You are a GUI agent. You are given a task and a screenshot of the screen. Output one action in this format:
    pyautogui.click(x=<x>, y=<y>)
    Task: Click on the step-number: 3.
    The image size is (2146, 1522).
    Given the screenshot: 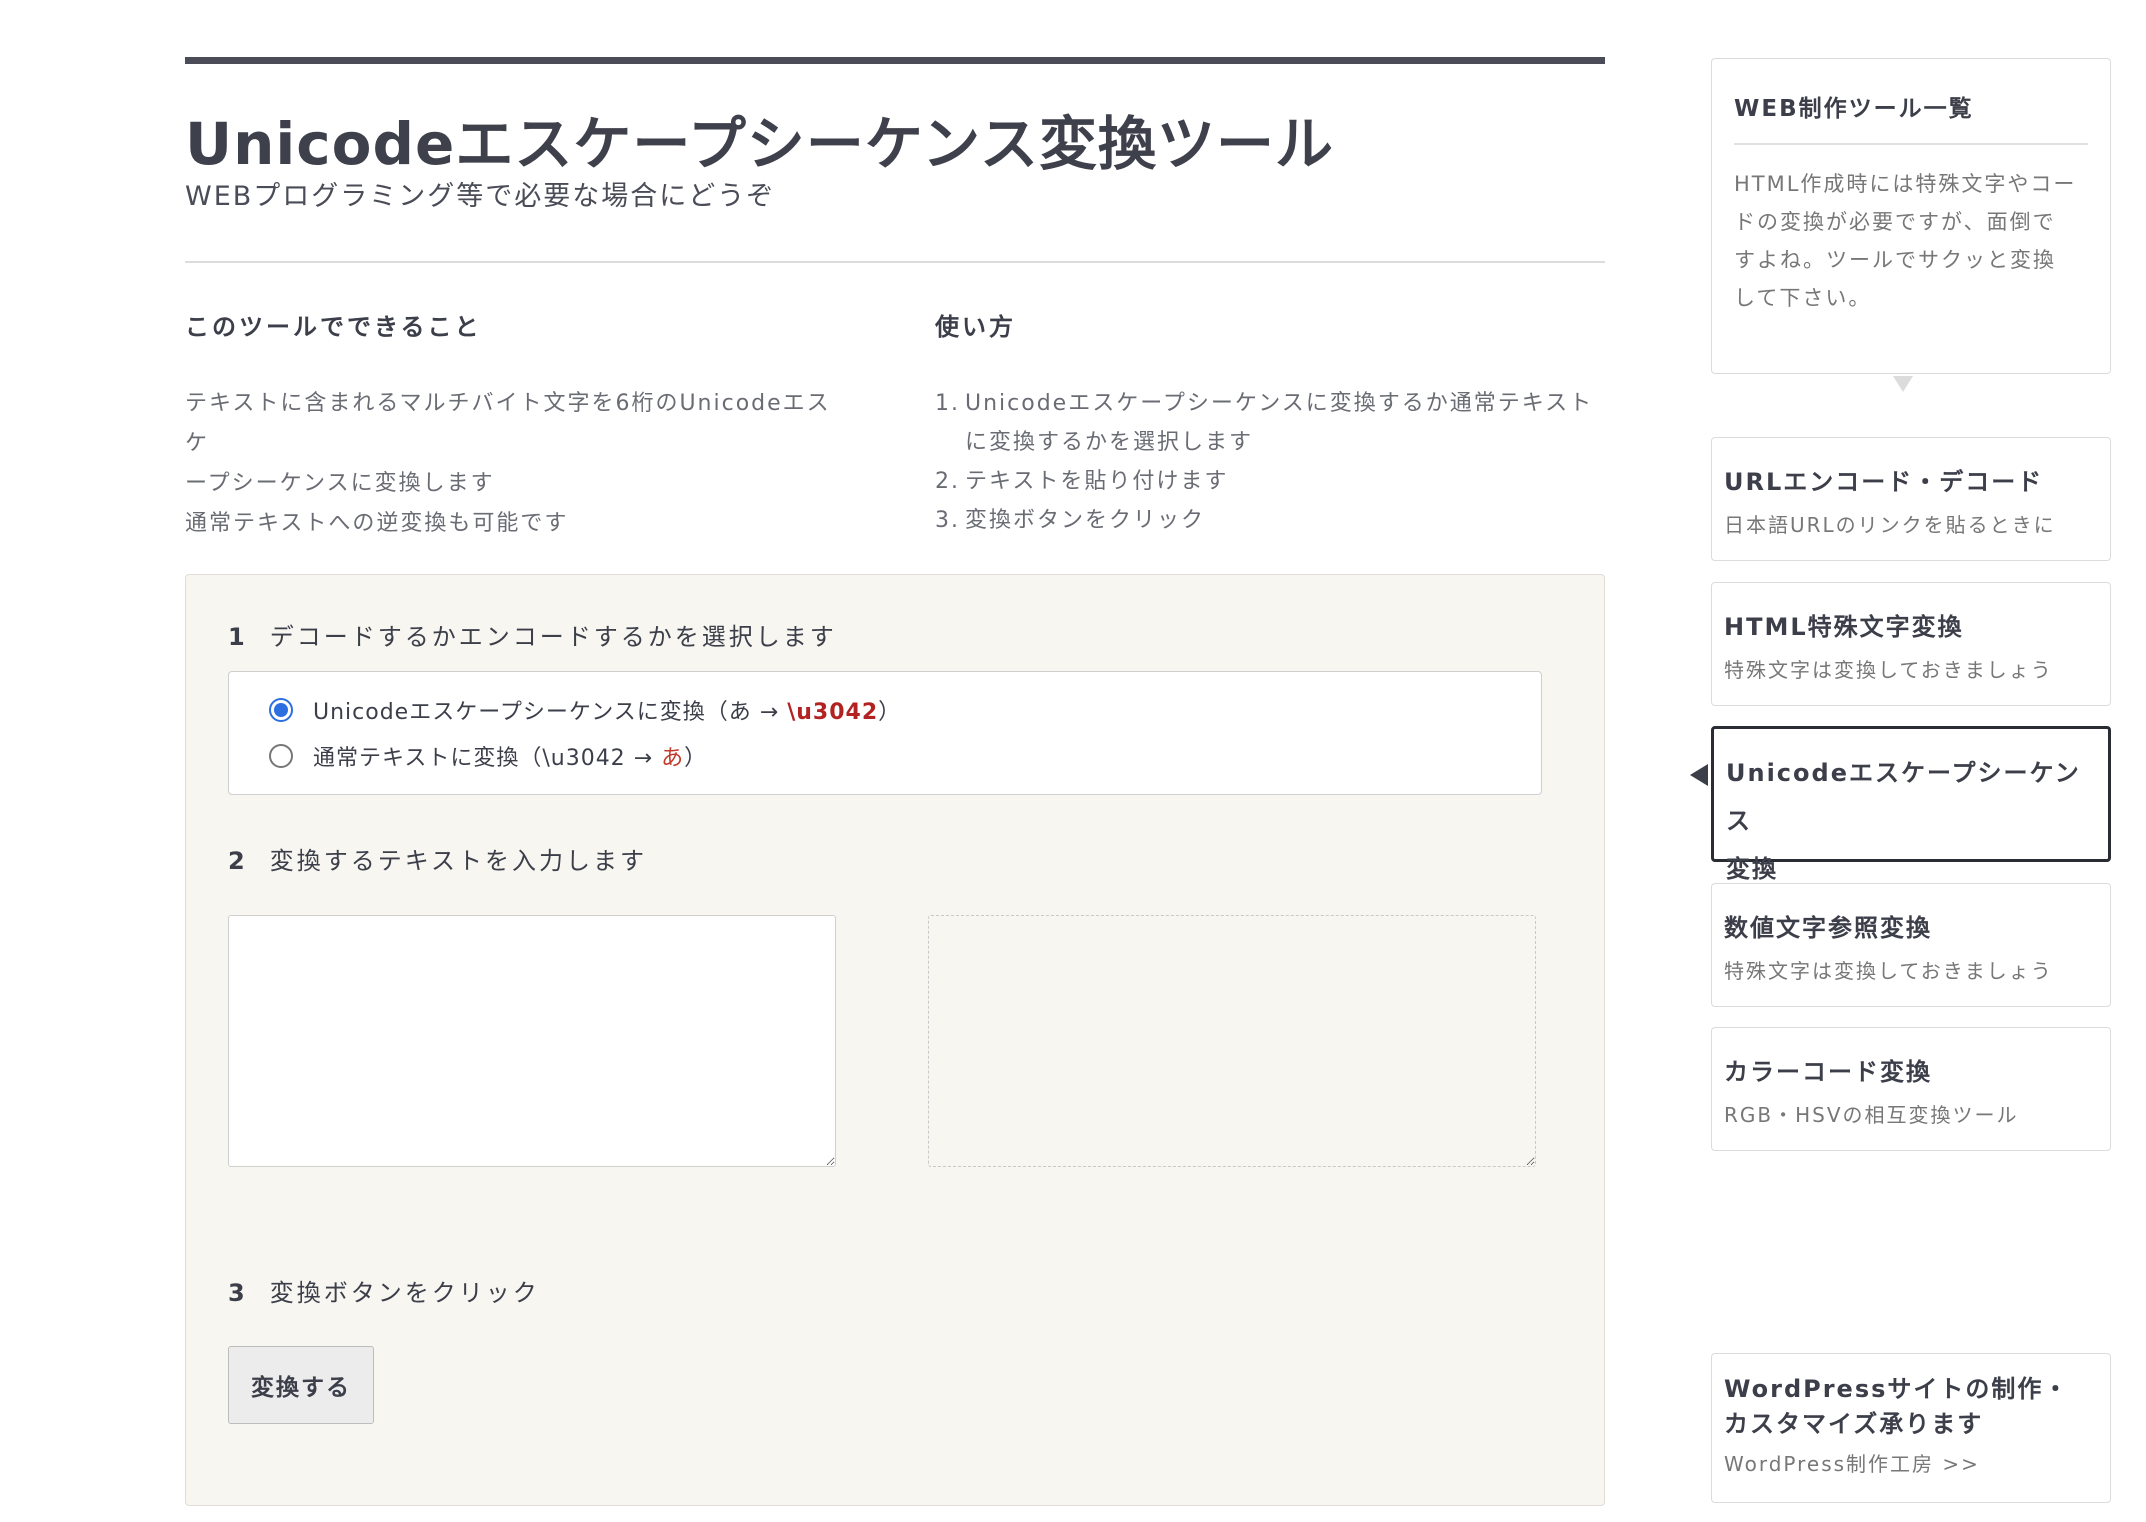 What is the action you would take?
    pyautogui.click(x=947, y=520)
    